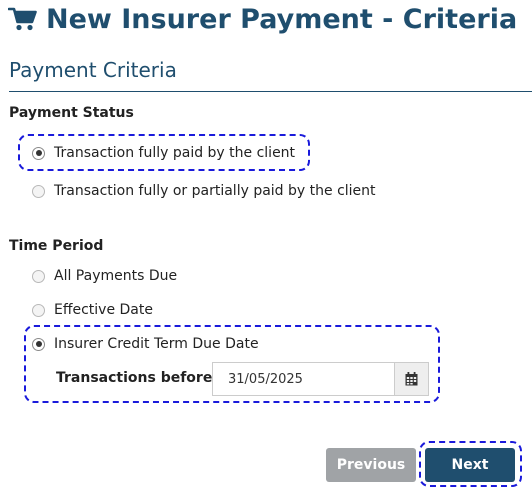 This screenshot has height=493, width=532. Describe the element at coordinates (175, 153) in the screenshot. I see `radio-fully-paid-label: Transaction fully paid by the client` at that location.